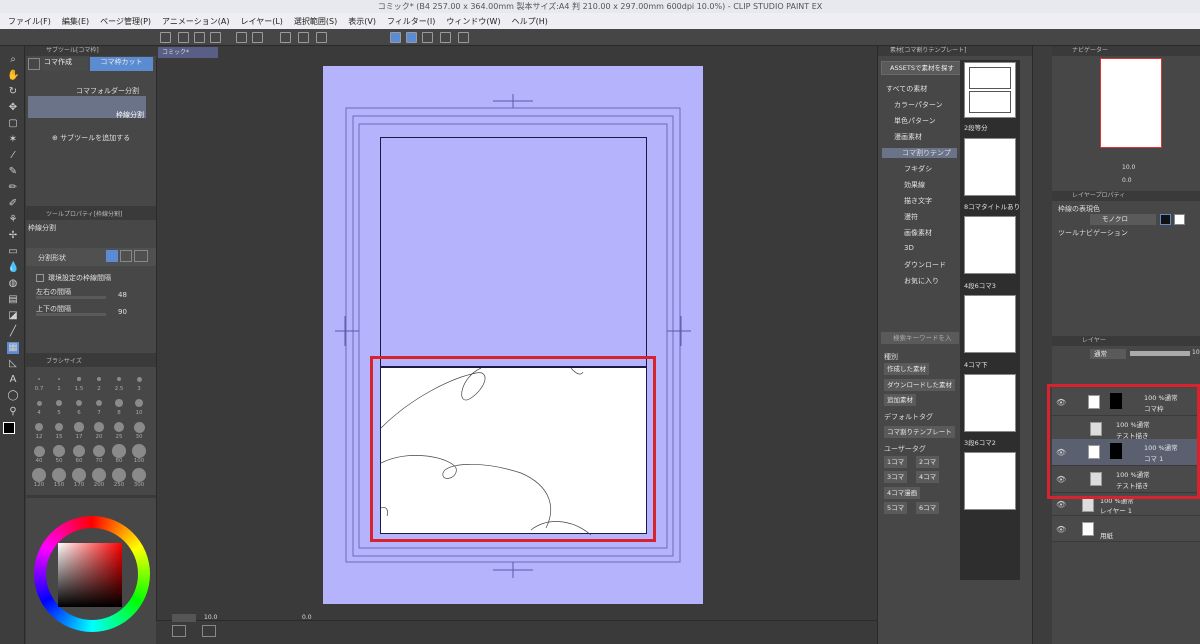 The width and height of the screenshot is (1200, 644). Describe the element at coordinates (13, 316) in the screenshot. I see `figure-icon: ◪` at that location.